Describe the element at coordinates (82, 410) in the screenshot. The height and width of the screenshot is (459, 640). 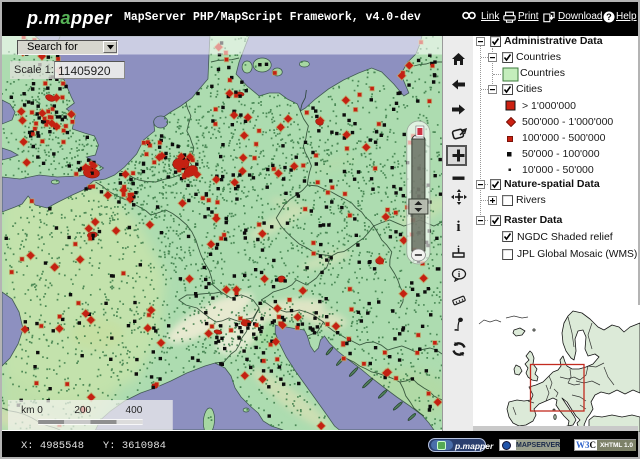
I see `svg-text: 200` at that location.